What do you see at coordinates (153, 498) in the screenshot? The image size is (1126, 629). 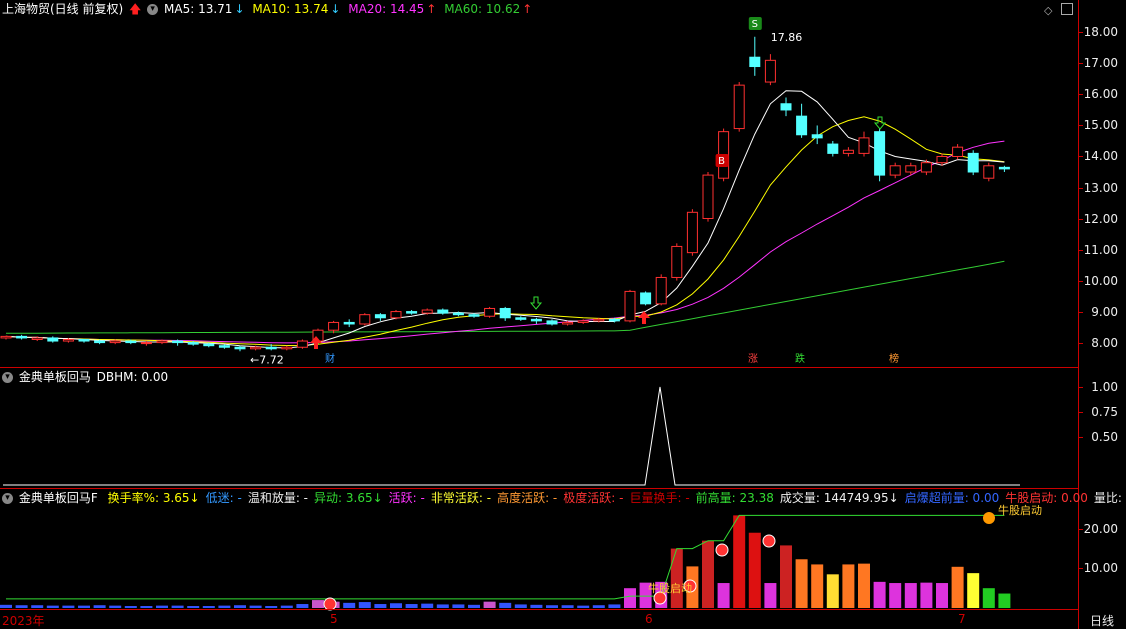 I see `sub2-indicator-0: 换手率%: 3.65↓` at bounding box center [153, 498].